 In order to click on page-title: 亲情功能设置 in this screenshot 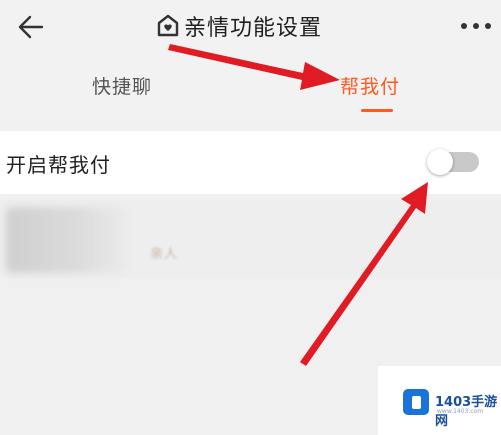, I will do `click(253, 28)`.